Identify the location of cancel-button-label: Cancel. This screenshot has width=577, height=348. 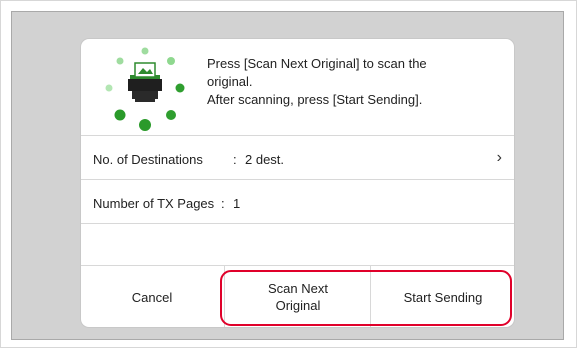
(152, 297).